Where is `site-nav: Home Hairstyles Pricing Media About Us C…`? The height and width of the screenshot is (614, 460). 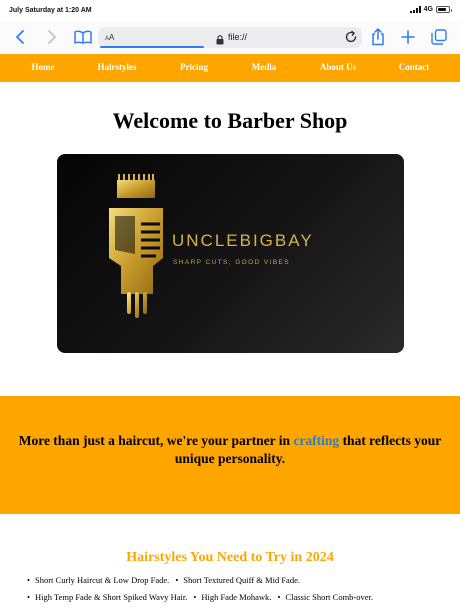
site-nav: Home Hairstyles Pricing Media About Us C… is located at coordinates (230, 68).